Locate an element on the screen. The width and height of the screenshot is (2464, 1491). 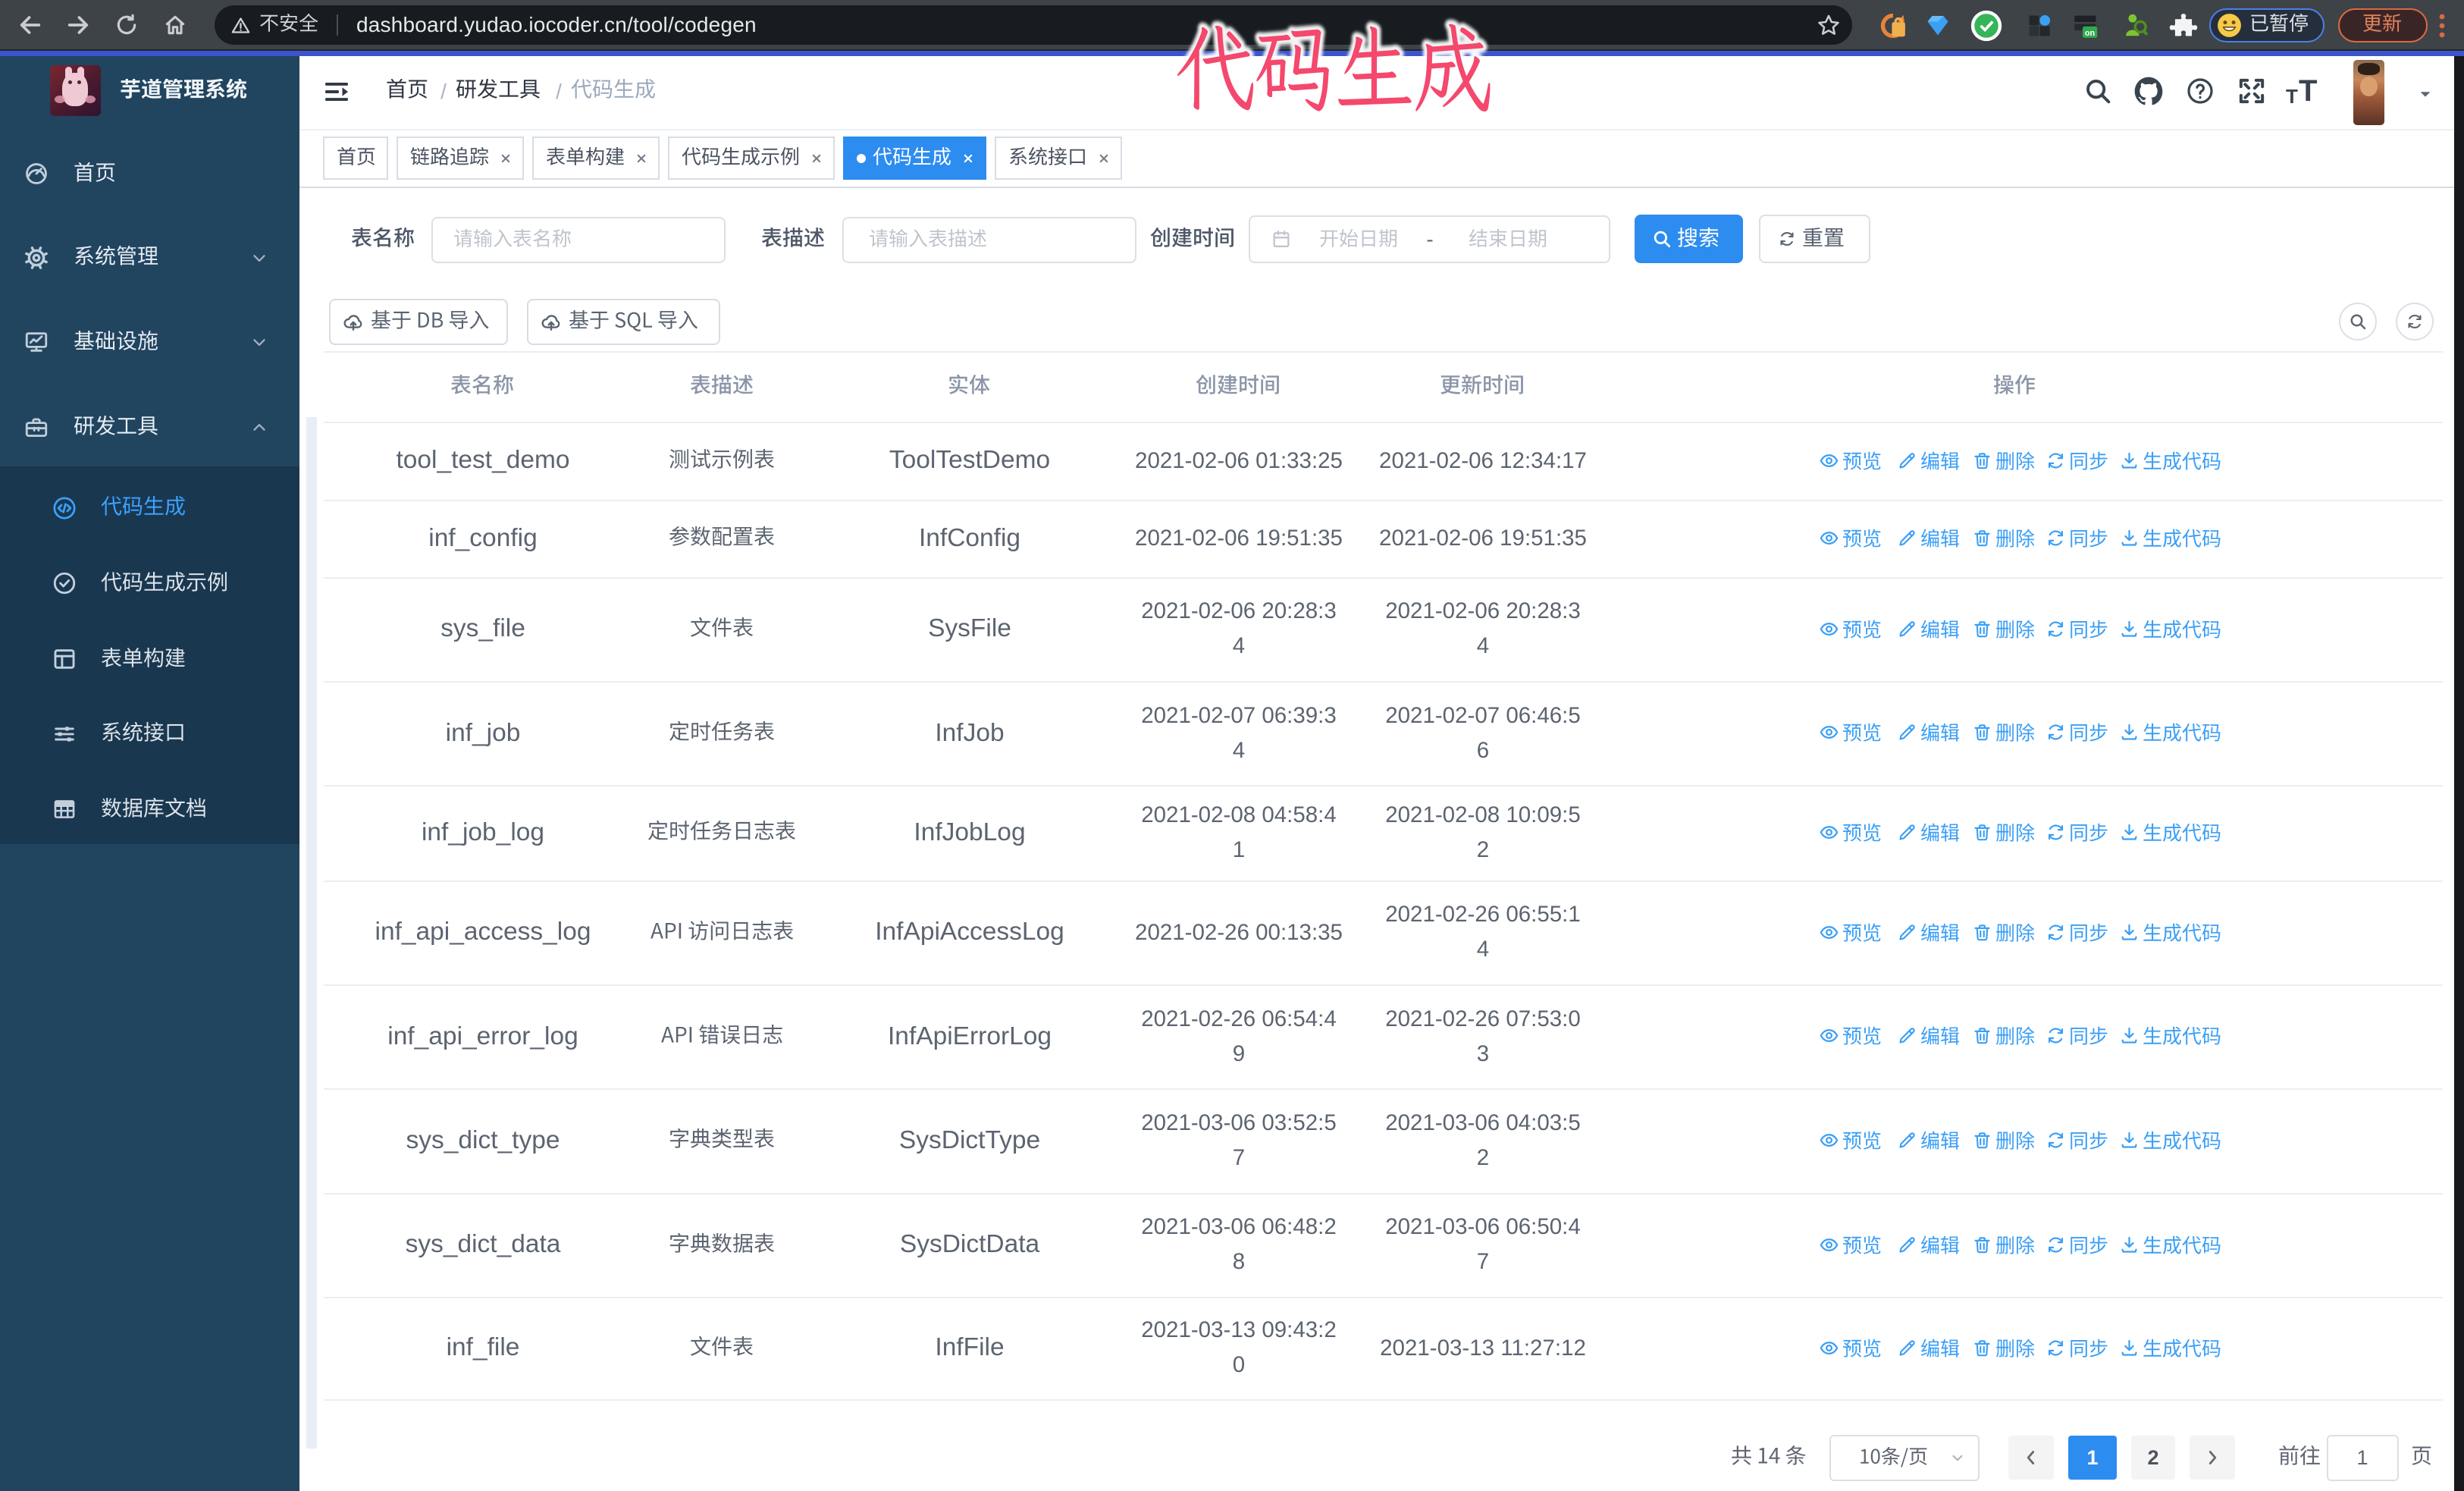
svg-text: on is located at coordinates (2090, 33).